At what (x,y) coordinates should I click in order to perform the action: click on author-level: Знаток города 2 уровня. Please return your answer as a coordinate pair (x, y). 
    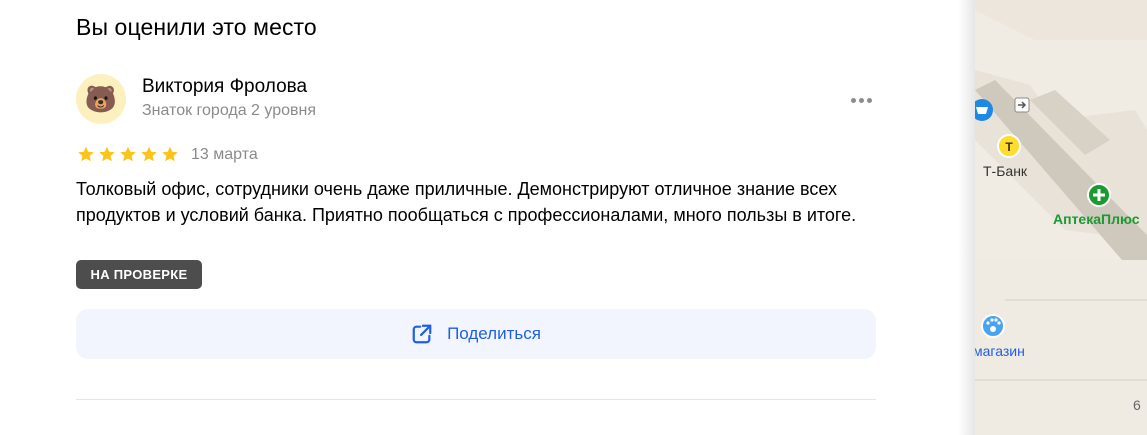
    Looking at the image, I should click on (229, 110).